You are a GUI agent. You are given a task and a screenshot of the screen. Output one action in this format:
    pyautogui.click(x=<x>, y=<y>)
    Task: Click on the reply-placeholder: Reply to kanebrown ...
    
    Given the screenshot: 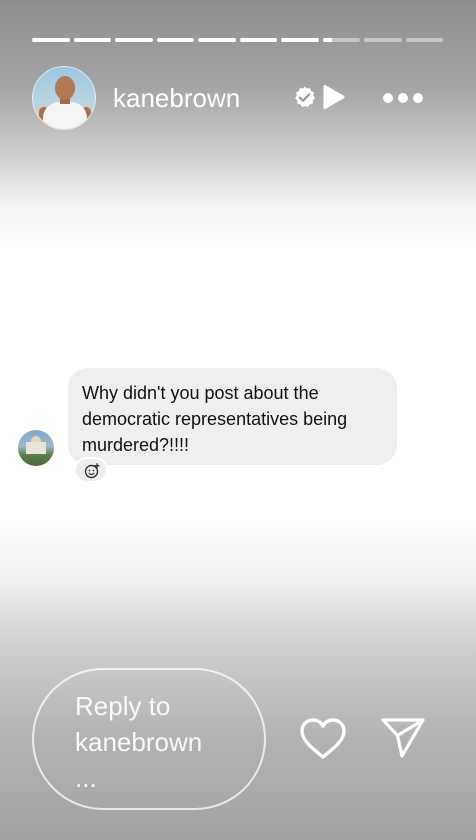 What is the action you would take?
    pyautogui.click(x=139, y=742)
    